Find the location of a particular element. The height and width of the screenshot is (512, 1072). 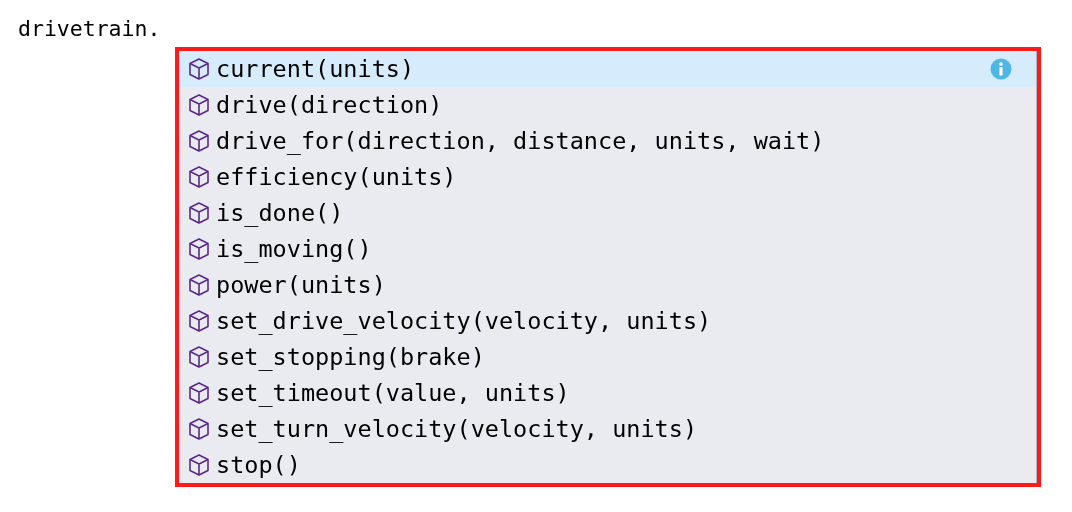

info-icon is located at coordinates (1001, 69).